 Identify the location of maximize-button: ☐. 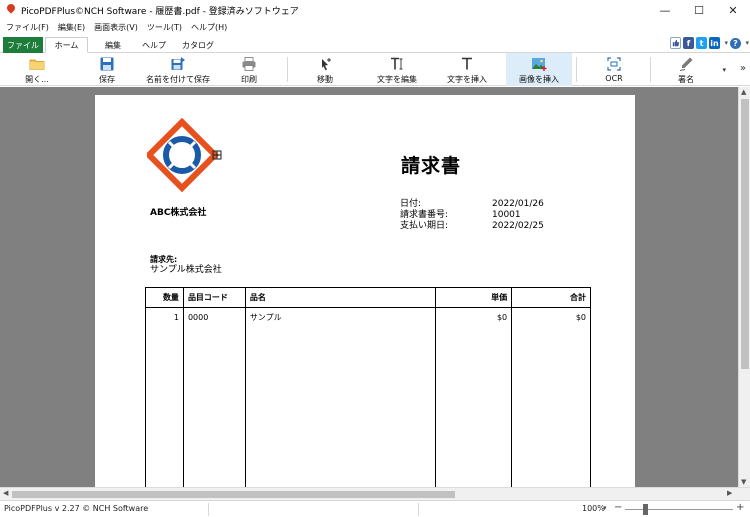
(699, 10).